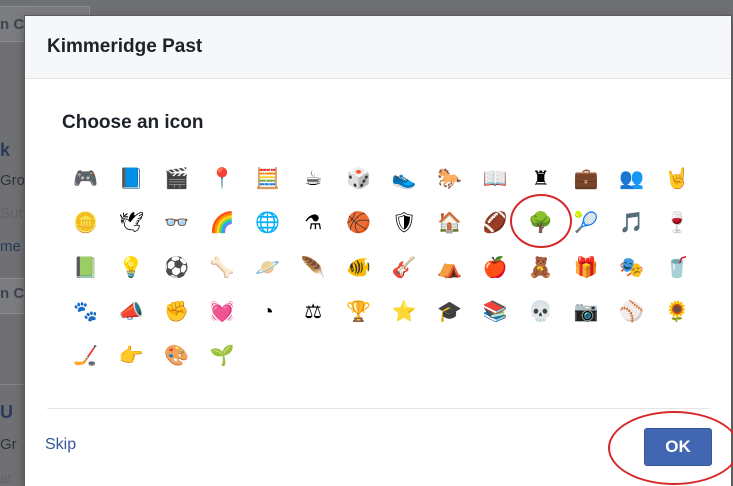  I want to click on graduation-cap-option: 🎓, so click(450, 312).